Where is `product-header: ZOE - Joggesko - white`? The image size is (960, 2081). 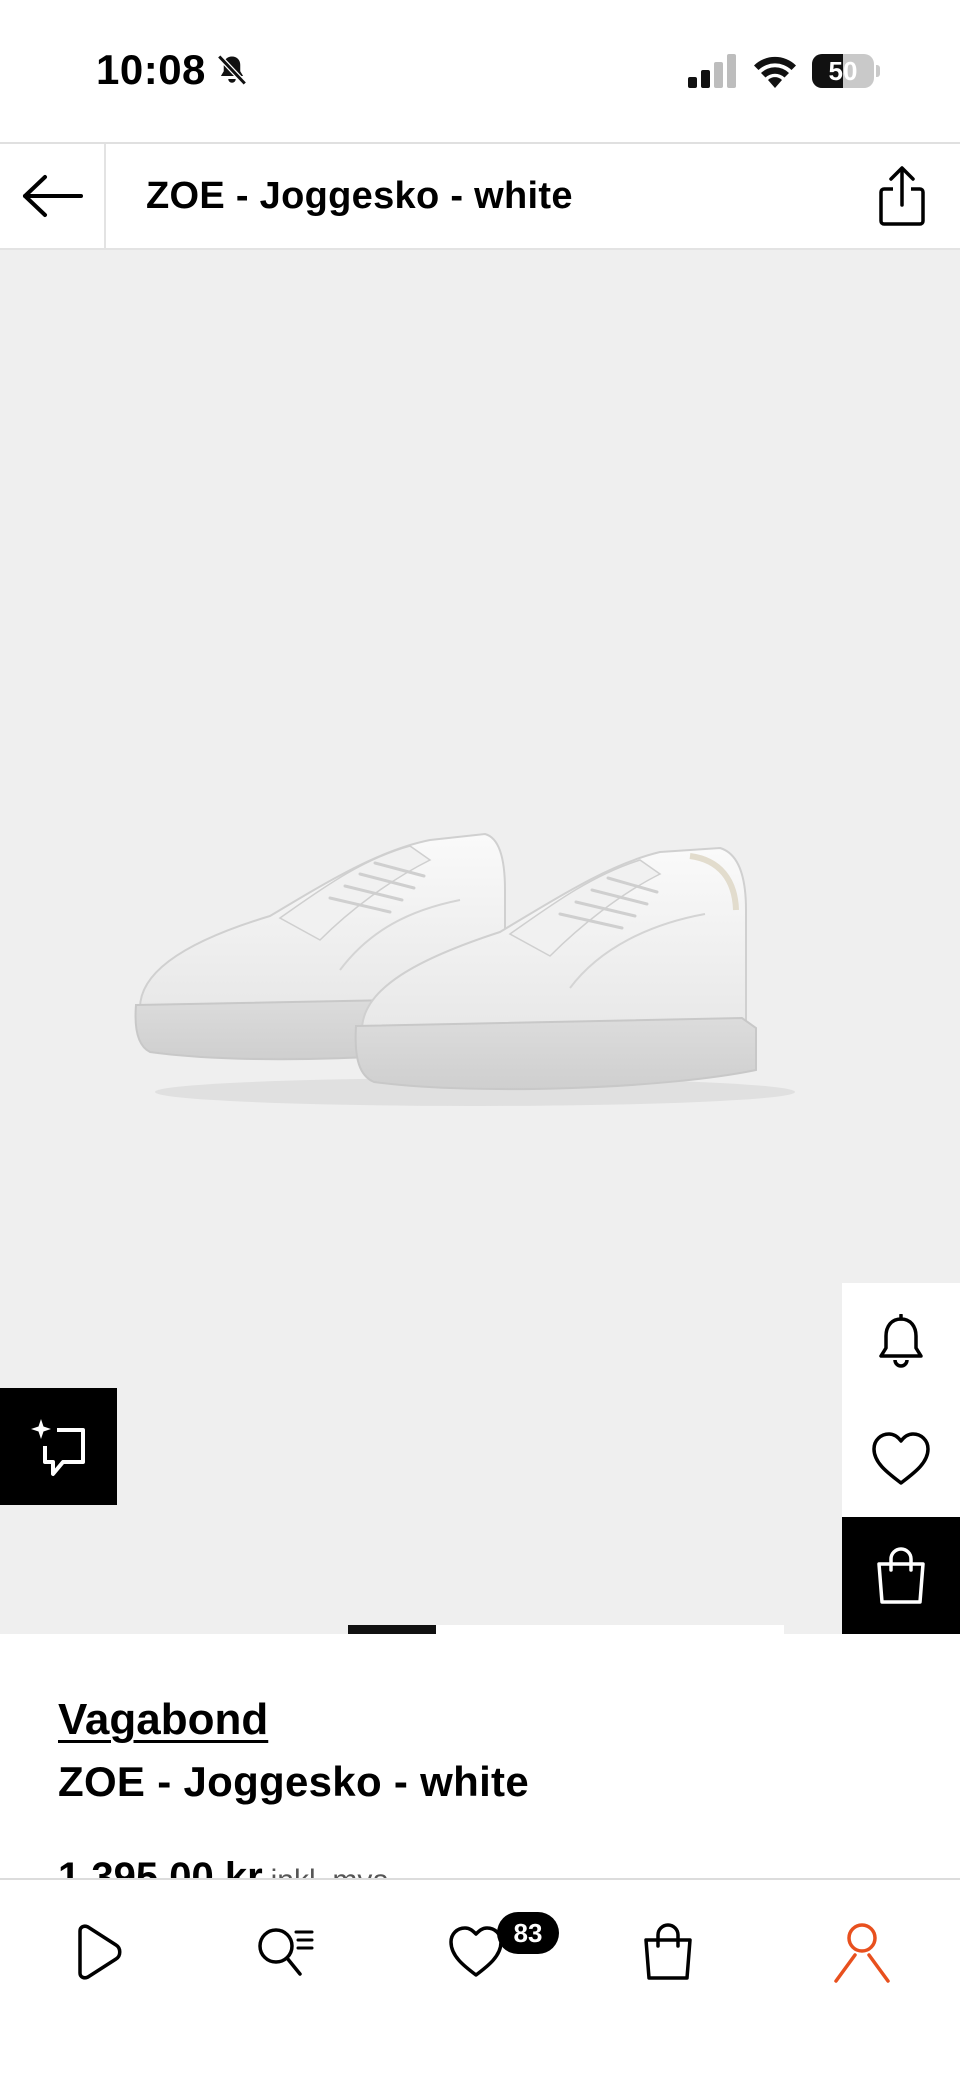 product-header: ZOE - Joggesko - white is located at coordinates (480, 197).